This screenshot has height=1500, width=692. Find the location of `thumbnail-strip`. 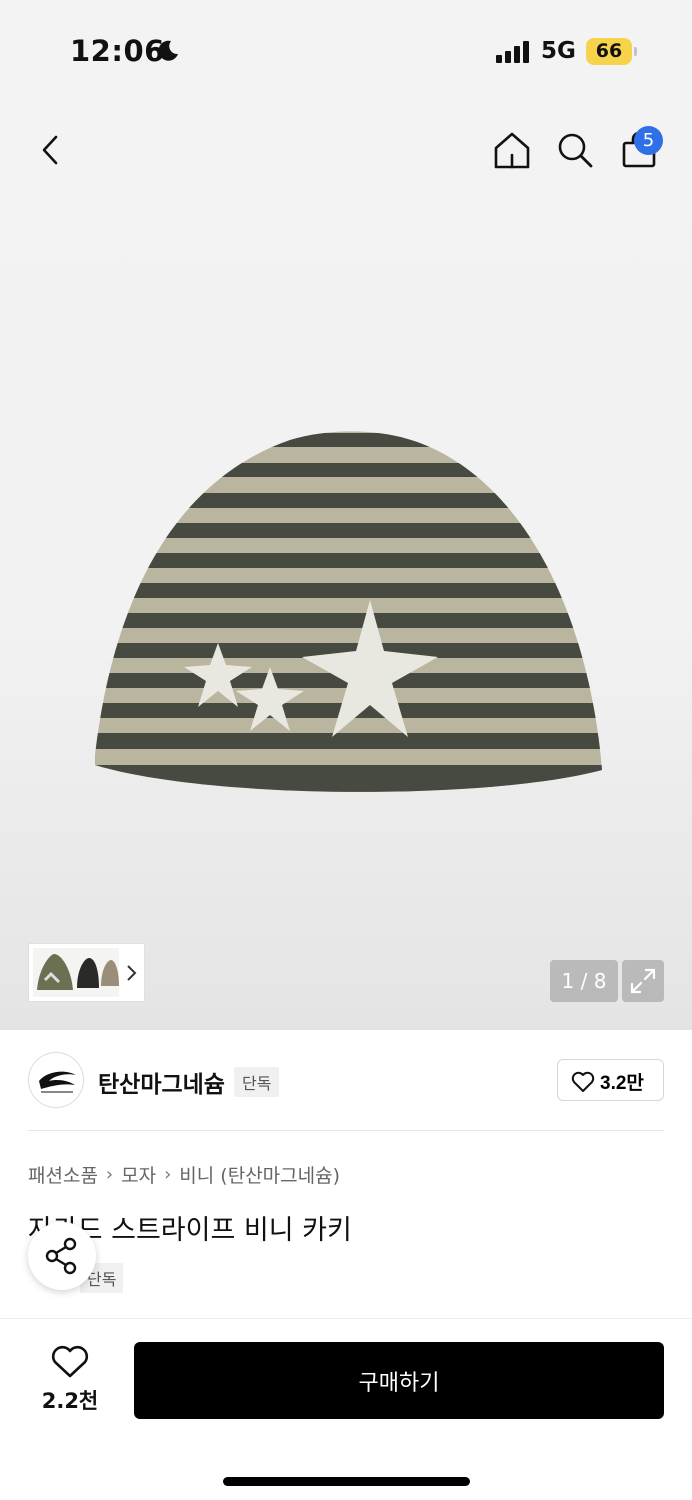

thumbnail-strip is located at coordinates (86, 972).